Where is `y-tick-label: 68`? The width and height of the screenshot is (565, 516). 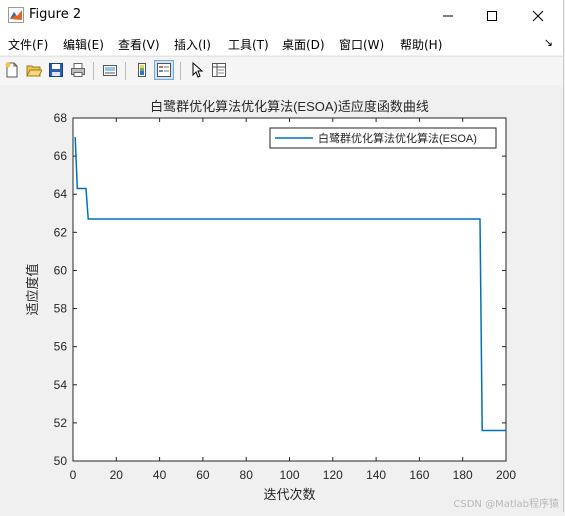 y-tick-label: 68 is located at coordinates (61, 118).